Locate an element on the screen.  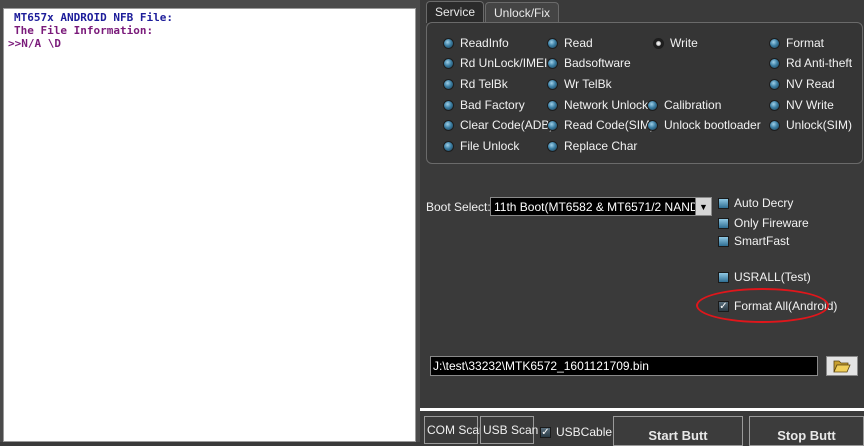
radio-label: ReadInfo is located at coordinates (484, 43).